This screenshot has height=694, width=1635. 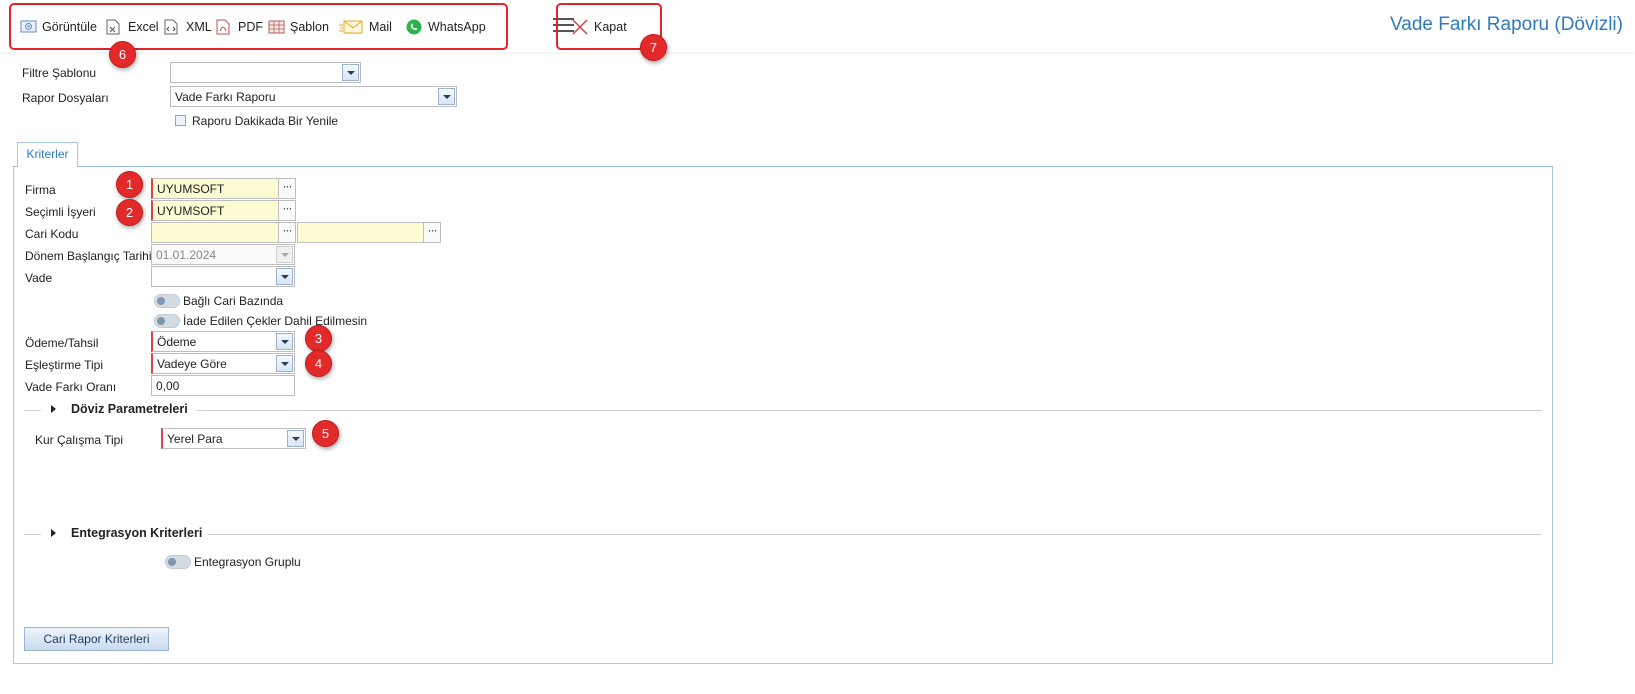 I want to click on donem-date-input: 01.01.2024, so click(x=223, y=254).